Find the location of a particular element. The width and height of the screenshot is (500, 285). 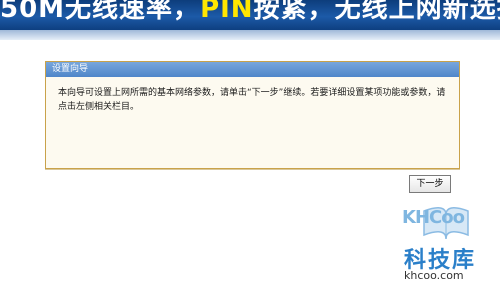

watermark-logo-text: KHCoo is located at coordinates (433, 217).